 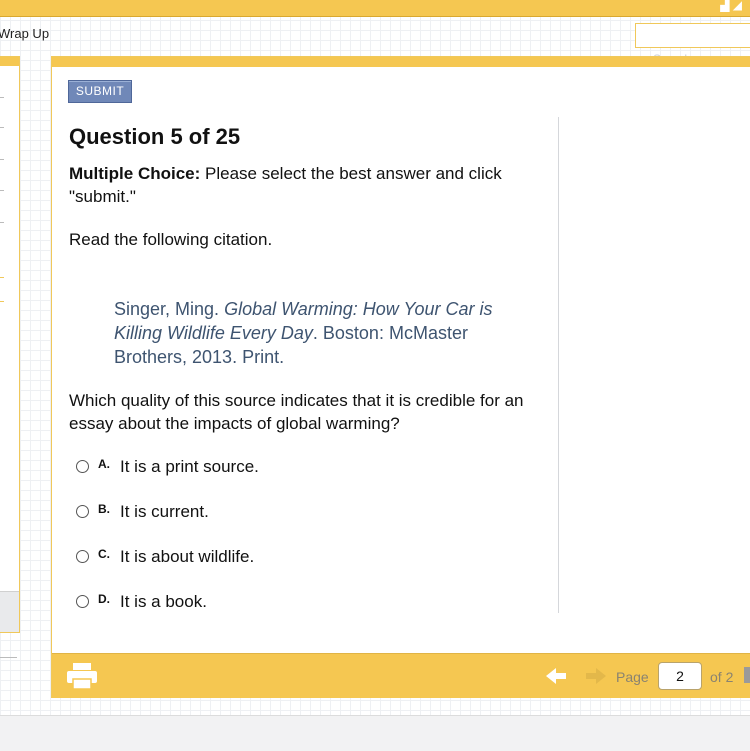 What do you see at coordinates (135, 173) in the screenshot?
I see `instruction-type: Multiple Choice:` at bounding box center [135, 173].